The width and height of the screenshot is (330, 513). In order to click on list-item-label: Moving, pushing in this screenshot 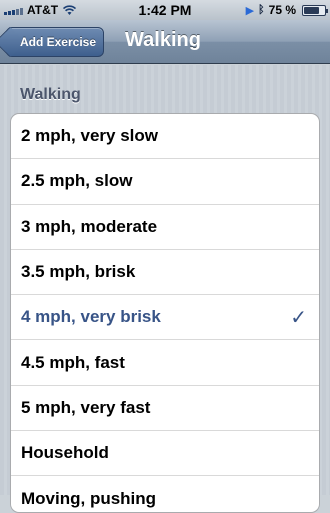, I will do `click(89, 498)`.